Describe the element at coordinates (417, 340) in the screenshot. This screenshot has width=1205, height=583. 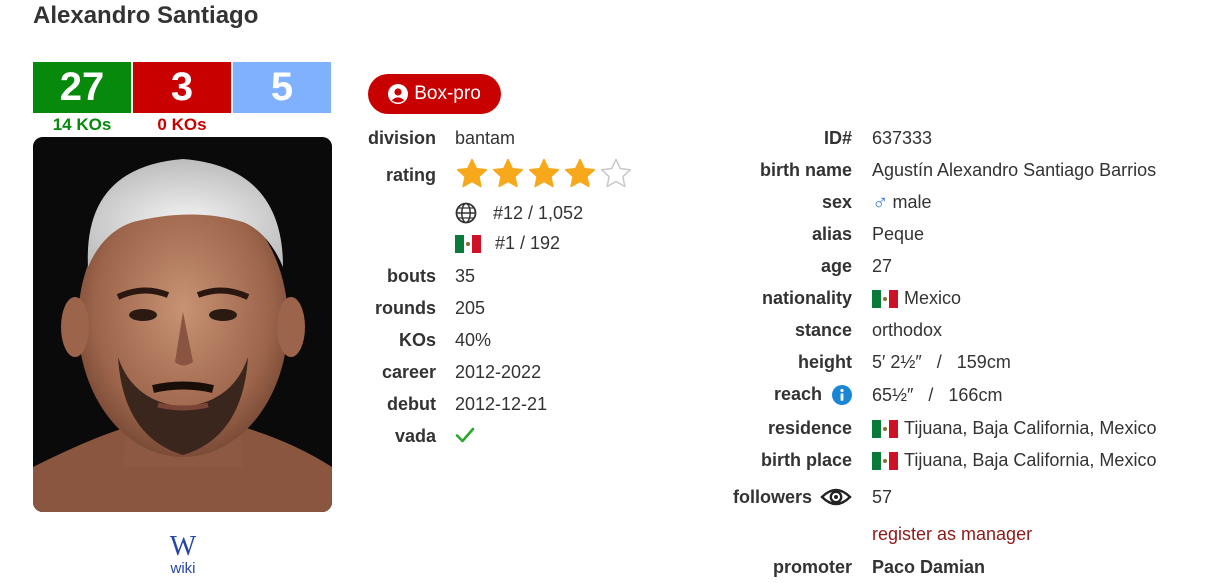
I see `kos-label: KOs` at that location.